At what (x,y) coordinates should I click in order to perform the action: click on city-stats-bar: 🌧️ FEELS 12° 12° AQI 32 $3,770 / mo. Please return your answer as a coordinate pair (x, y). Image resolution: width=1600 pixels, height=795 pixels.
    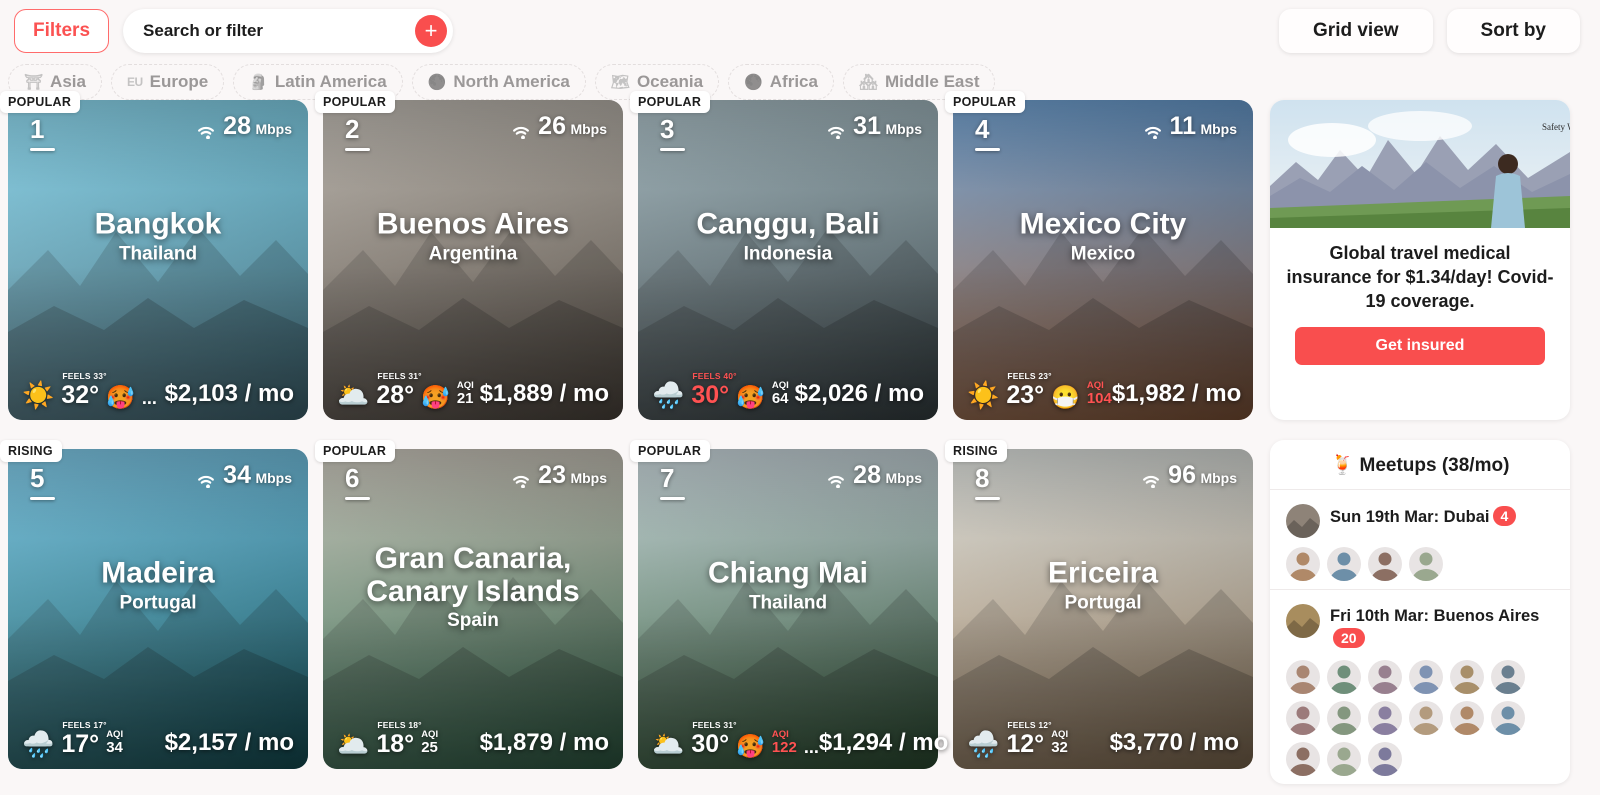
    Looking at the image, I should click on (1103, 738).